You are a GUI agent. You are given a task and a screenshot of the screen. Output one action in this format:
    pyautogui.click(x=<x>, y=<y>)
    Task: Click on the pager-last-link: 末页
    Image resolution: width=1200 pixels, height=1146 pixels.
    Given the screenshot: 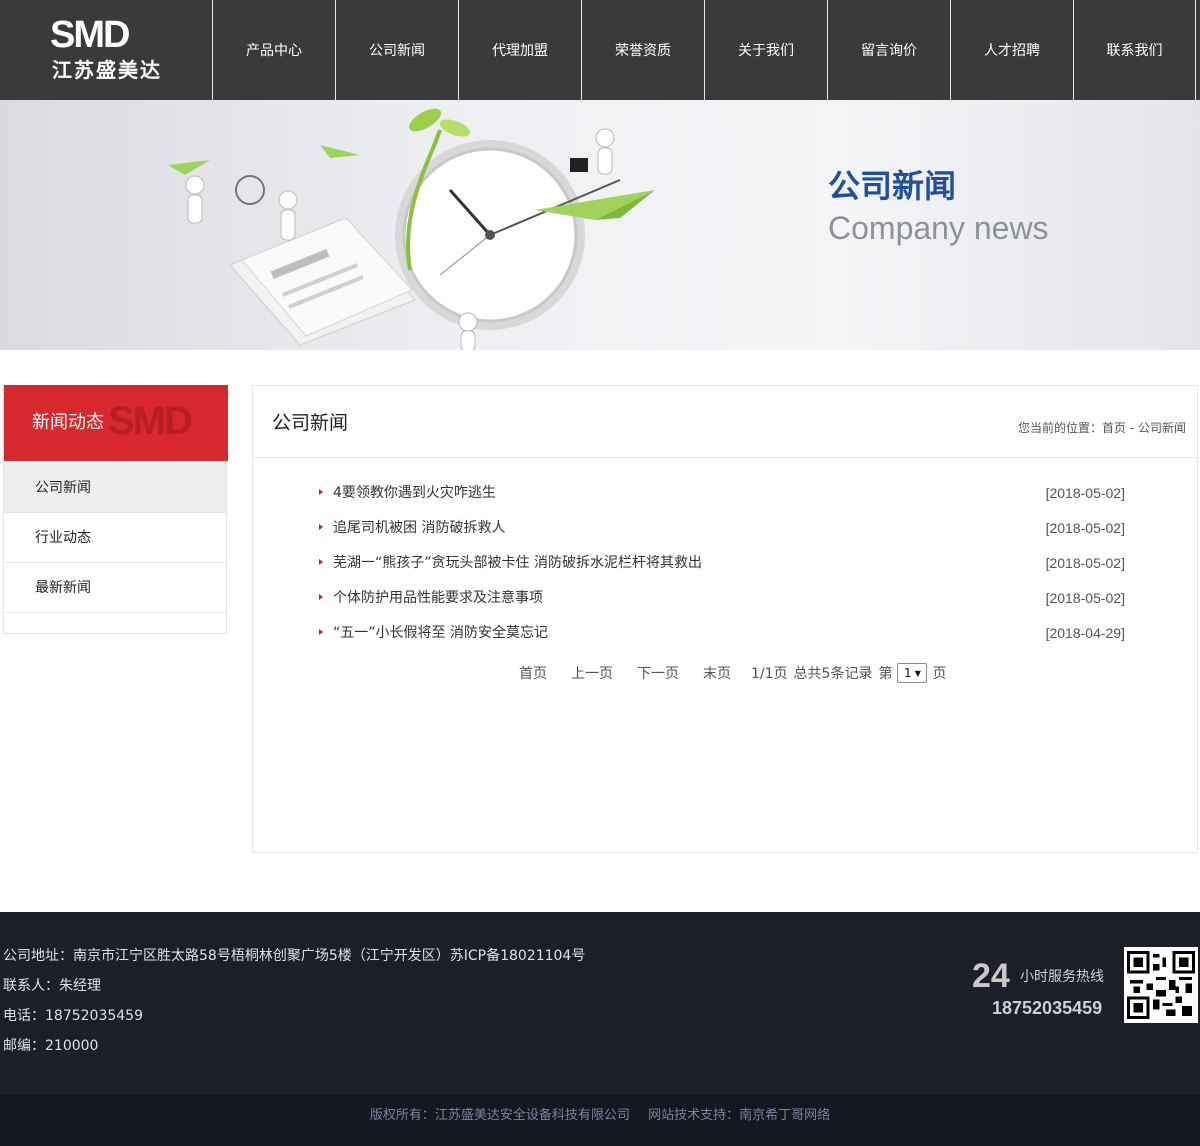 What is the action you would take?
    pyautogui.click(x=717, y=673)
    